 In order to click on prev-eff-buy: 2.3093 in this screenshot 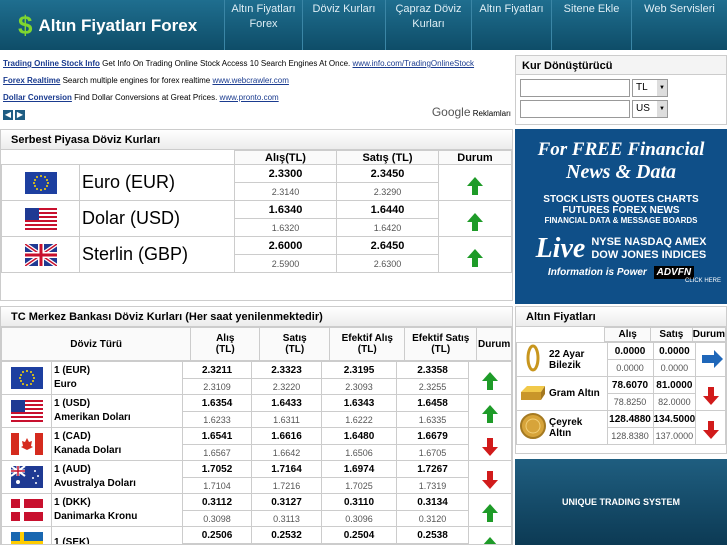, I will do `click(359, 386)`.